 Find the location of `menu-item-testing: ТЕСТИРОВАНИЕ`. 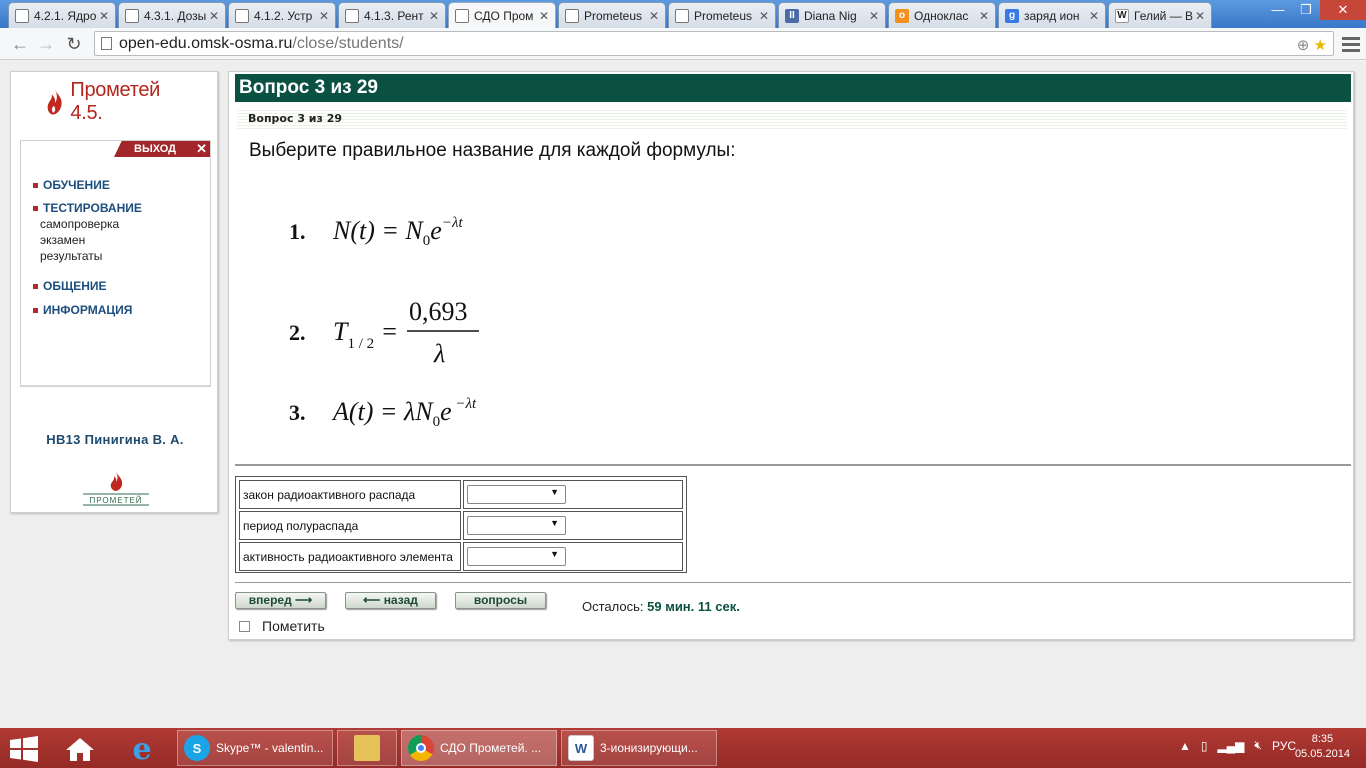

menu-item-testing: ТЕСТИРОВАНИЕ is located at coordinates (87, 208).